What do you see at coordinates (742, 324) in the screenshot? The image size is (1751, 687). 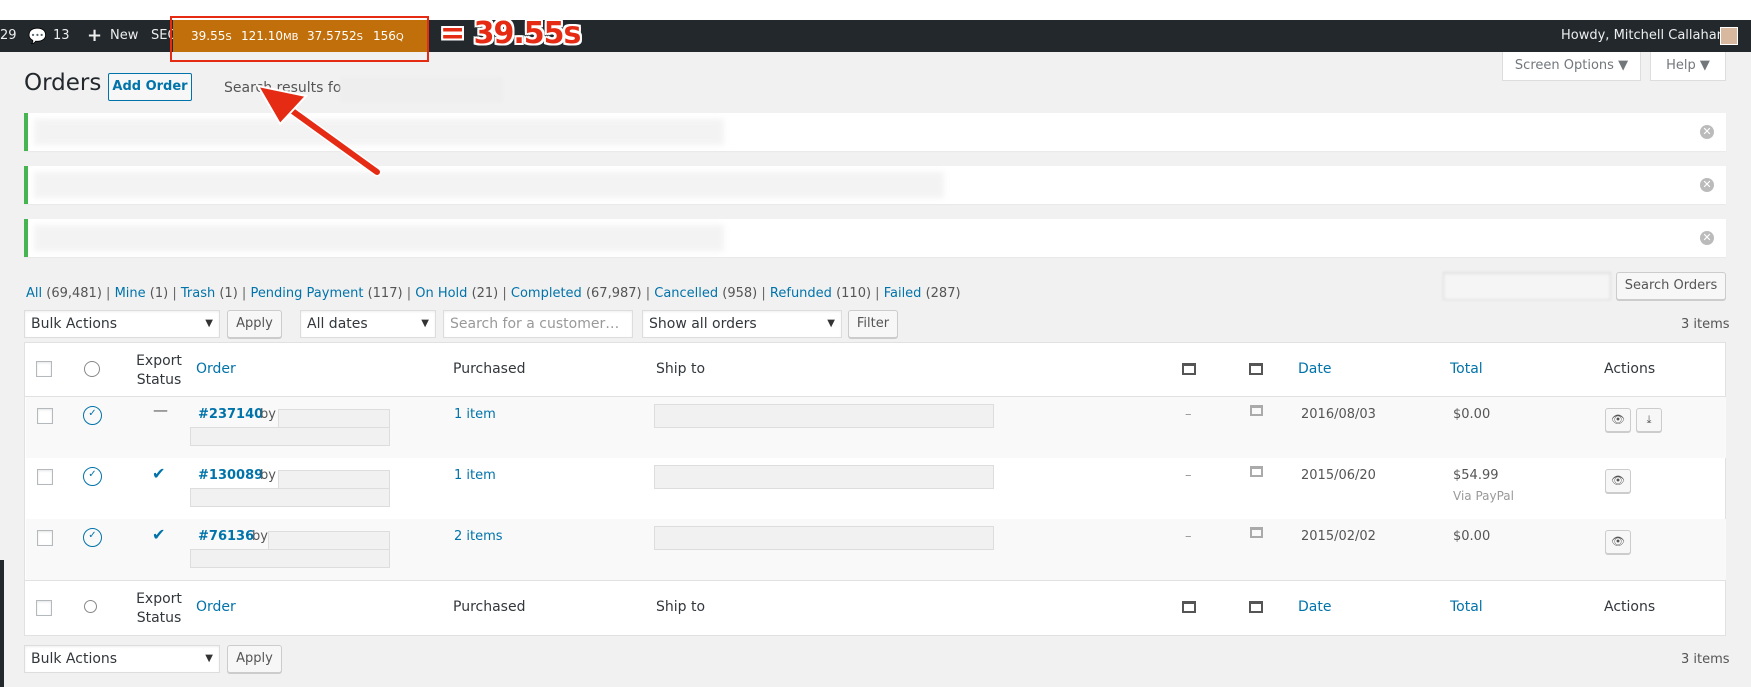 I see `orders-filter-select: Show all orders ▼` at bounding box center [742, 324].